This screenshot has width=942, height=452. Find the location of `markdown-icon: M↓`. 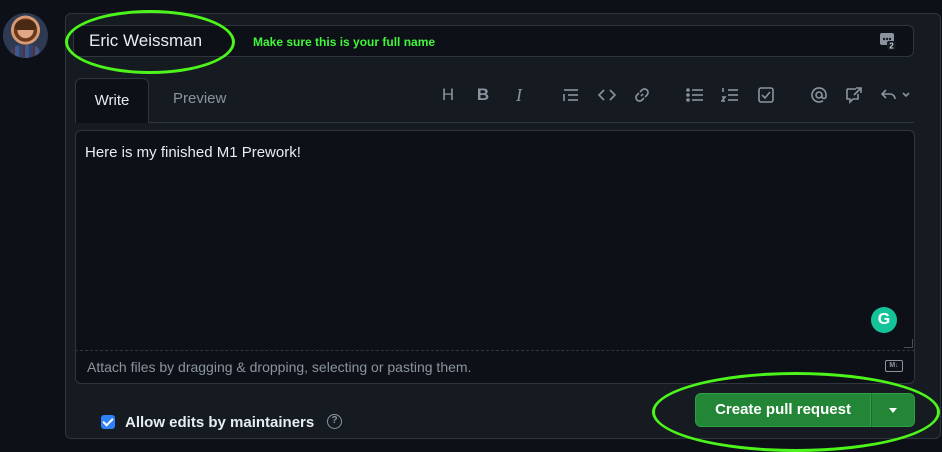

markdown-icon: M↓ is located at coordinates (894, 366).